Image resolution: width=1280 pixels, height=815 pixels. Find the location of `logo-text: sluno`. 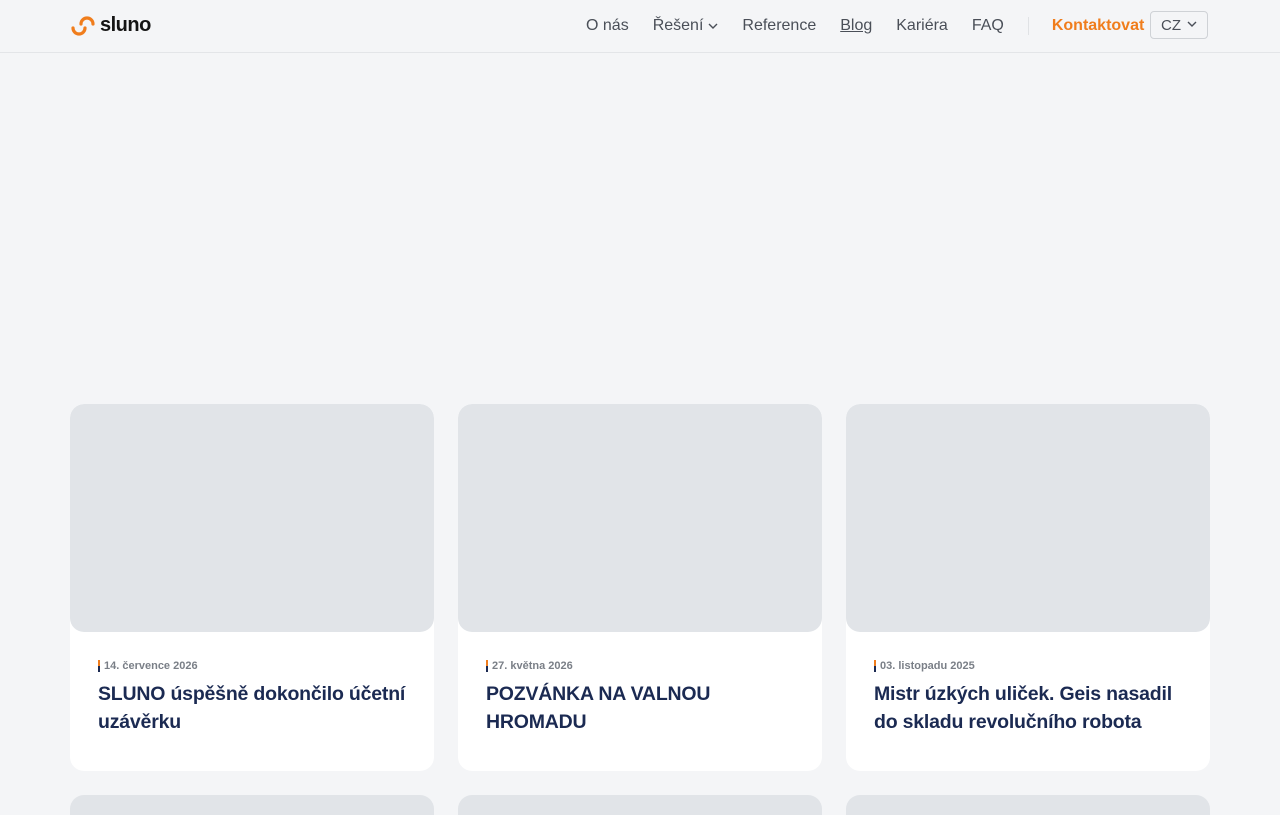

logo-text: sluno is located at coordinates (125, 25).